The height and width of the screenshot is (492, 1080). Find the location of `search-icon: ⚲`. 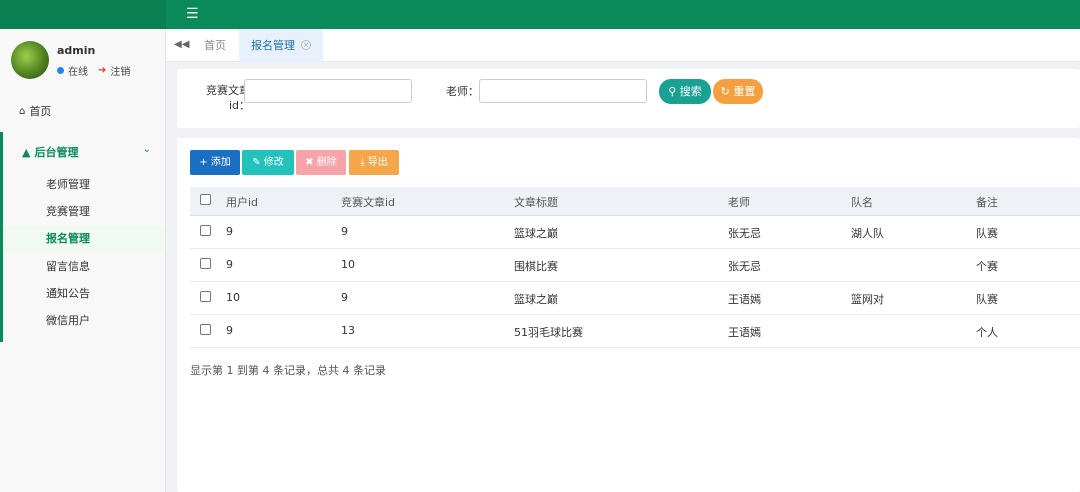

search-icon: ⚲ is located at coordinates (672, 91).